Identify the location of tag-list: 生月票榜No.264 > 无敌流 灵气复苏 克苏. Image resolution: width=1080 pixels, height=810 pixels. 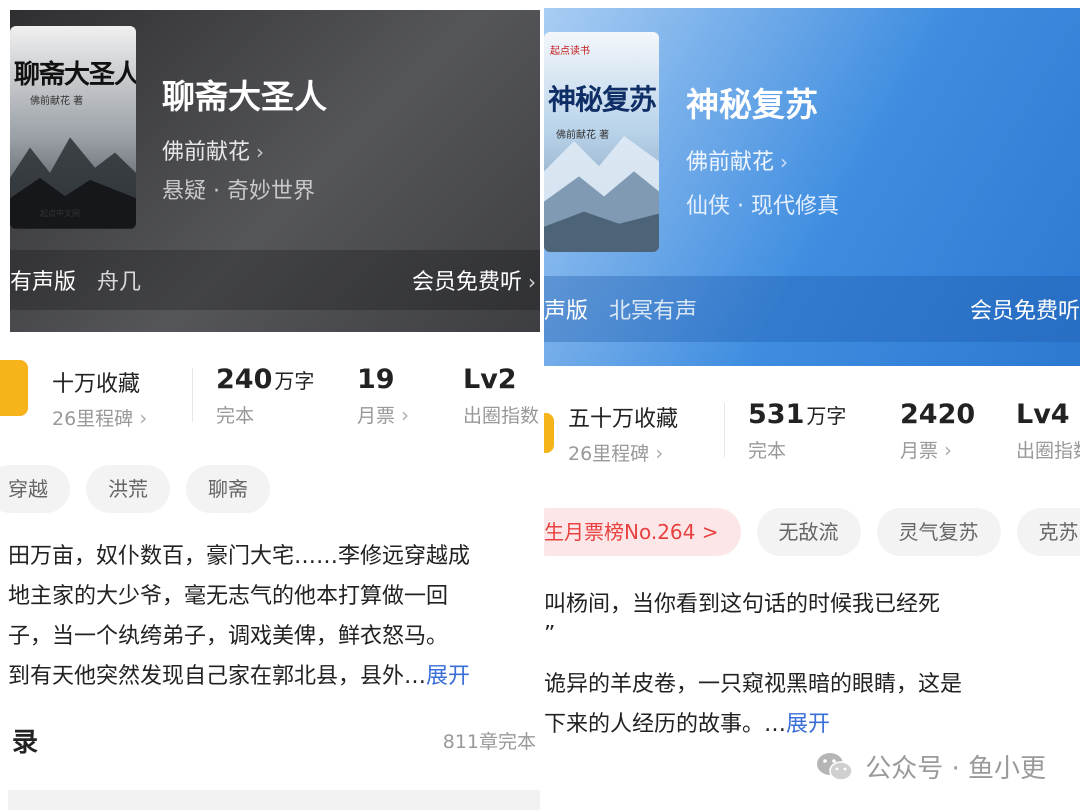
(812, 532).